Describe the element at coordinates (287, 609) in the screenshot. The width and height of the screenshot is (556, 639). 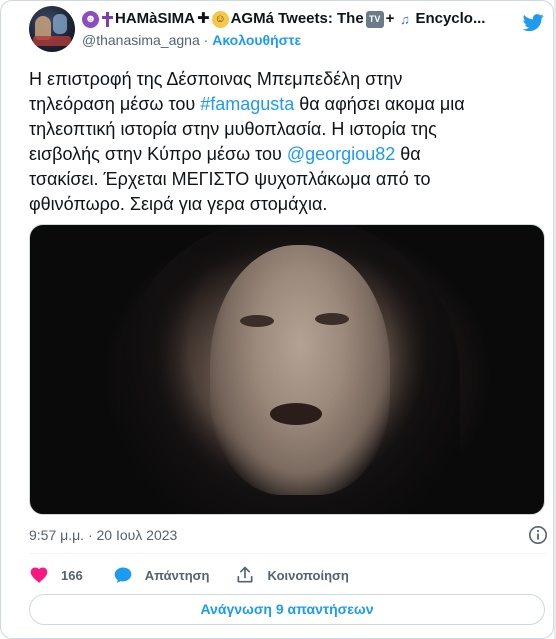
I see `read-replies-button: Ανάγνωση 9 απαντήσεων` at that location.